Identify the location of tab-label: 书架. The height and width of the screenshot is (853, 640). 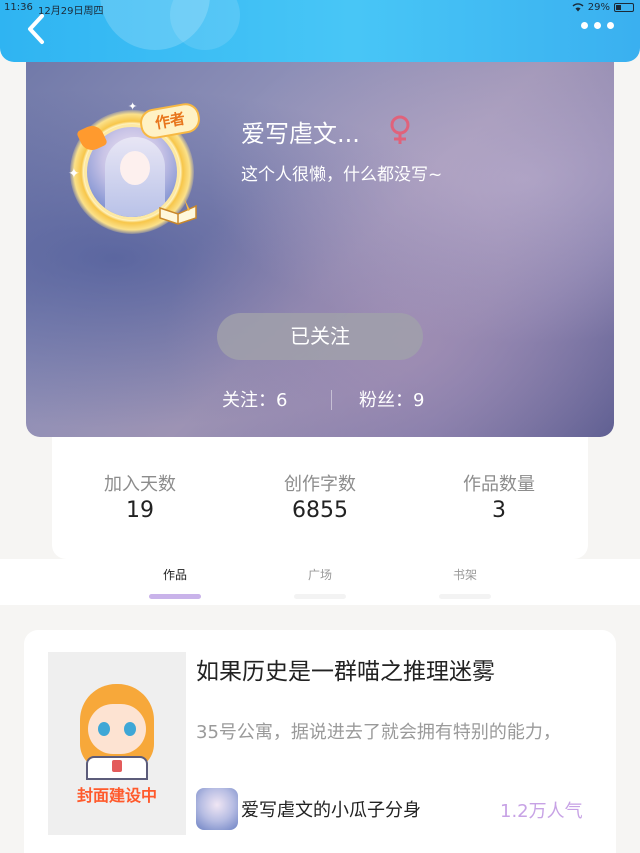
(464, 575).